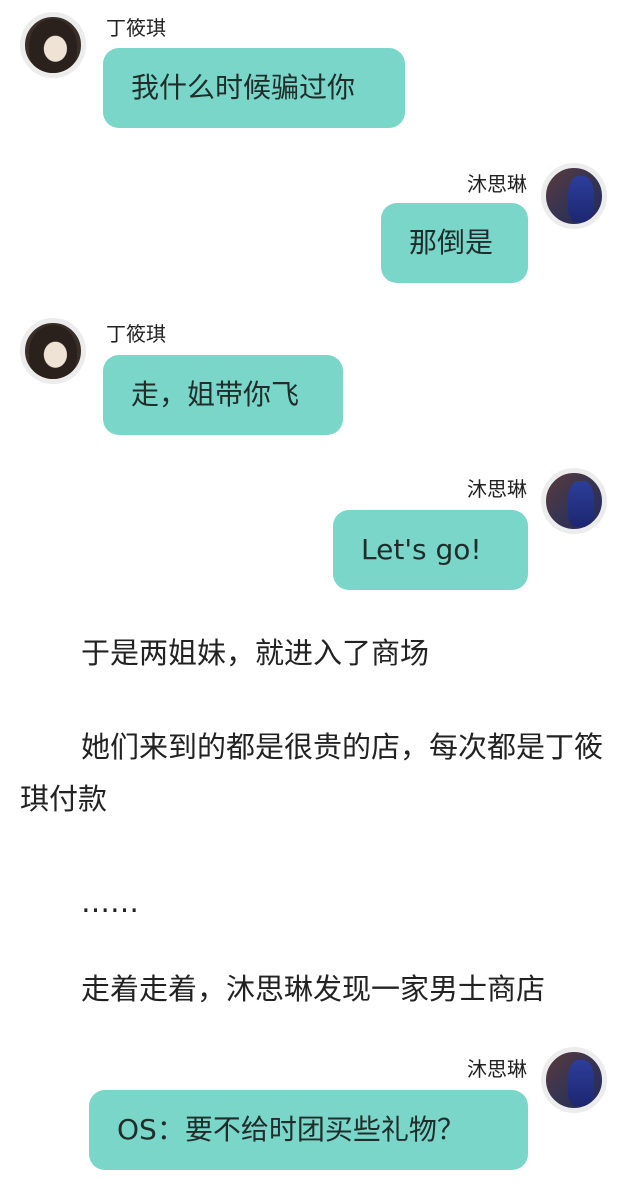 The height and width of the screenshot is (1187, 640). What do you see at coordinates (223, 395) in the screenshot?
I see `message-bubble: 走，姐带你飞` at bounding box center [223, 395].